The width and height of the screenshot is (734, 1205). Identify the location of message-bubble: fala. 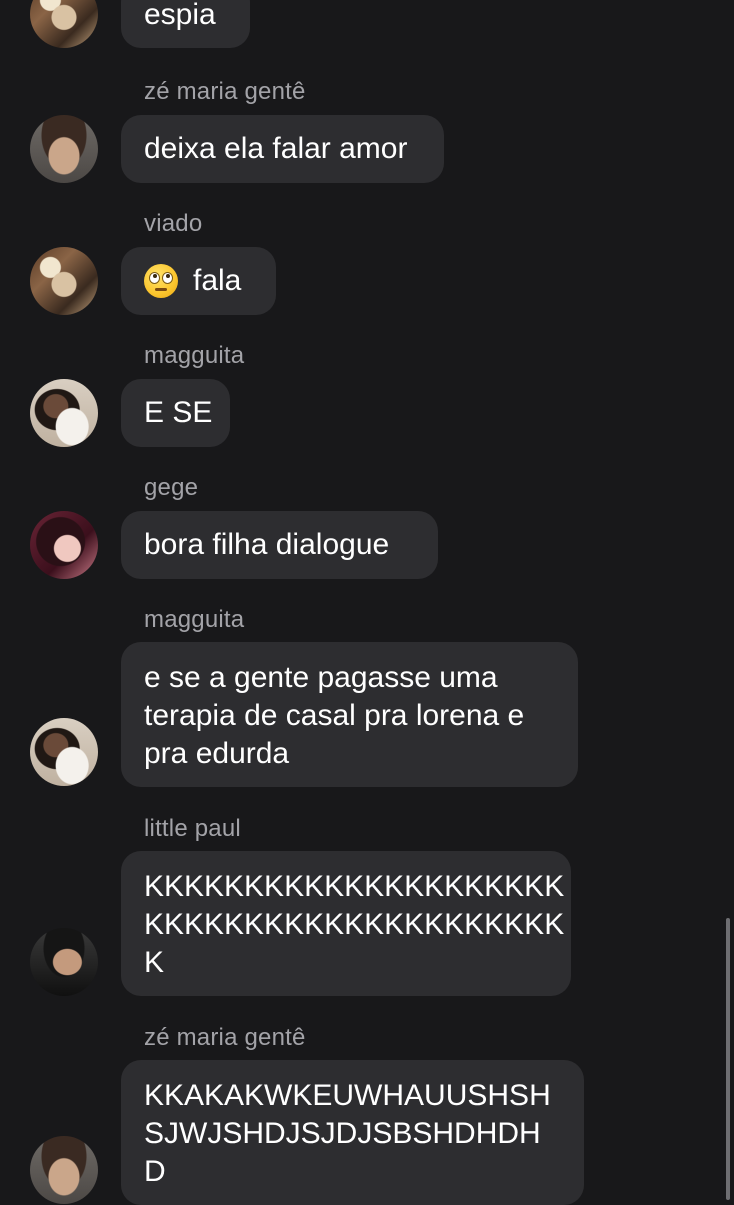
(198, 281).